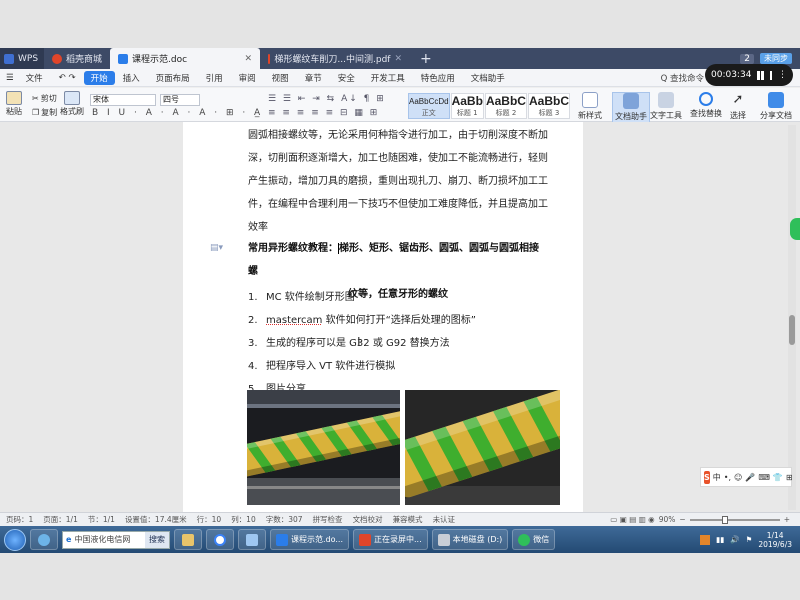 Image resolution: width=800 pixels, height=600 pixels. What do you see at coordinates (738, 477) in the screenshot?
I see `emoji-icon: ☺` at bounding box center [738, 477].